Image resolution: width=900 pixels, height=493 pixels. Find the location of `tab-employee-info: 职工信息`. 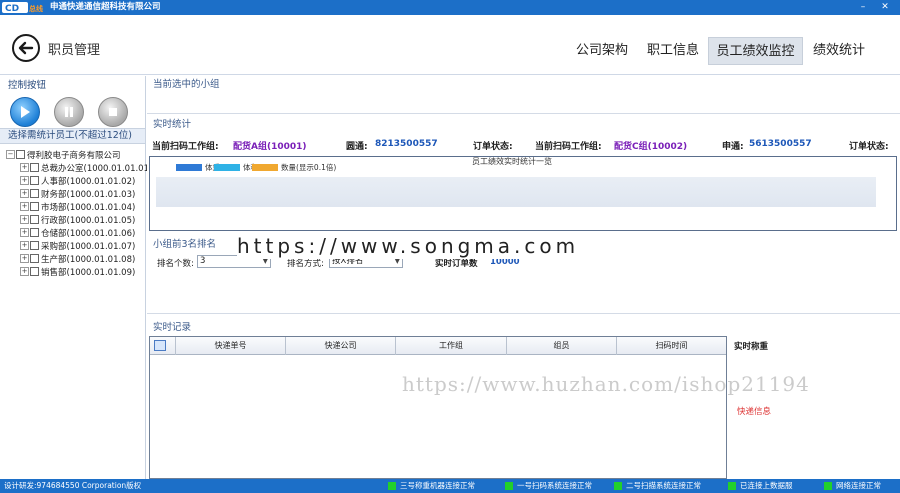

tab-employee-info: 职工信息 is located at coordinates (673, 51).